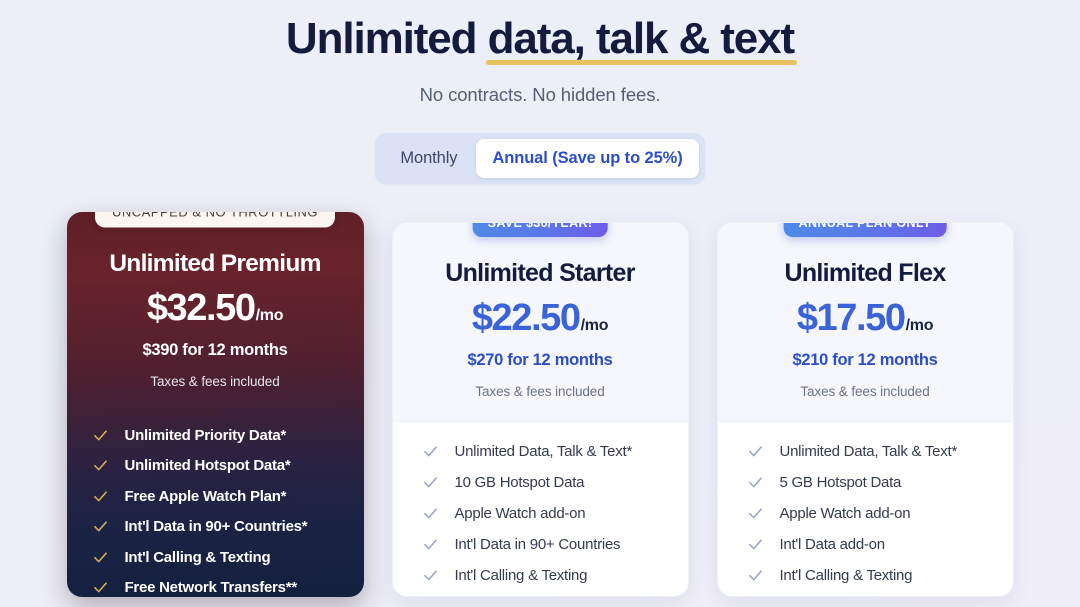  I want to click on plan-name: Unlimited Premium, so click(215, 263).